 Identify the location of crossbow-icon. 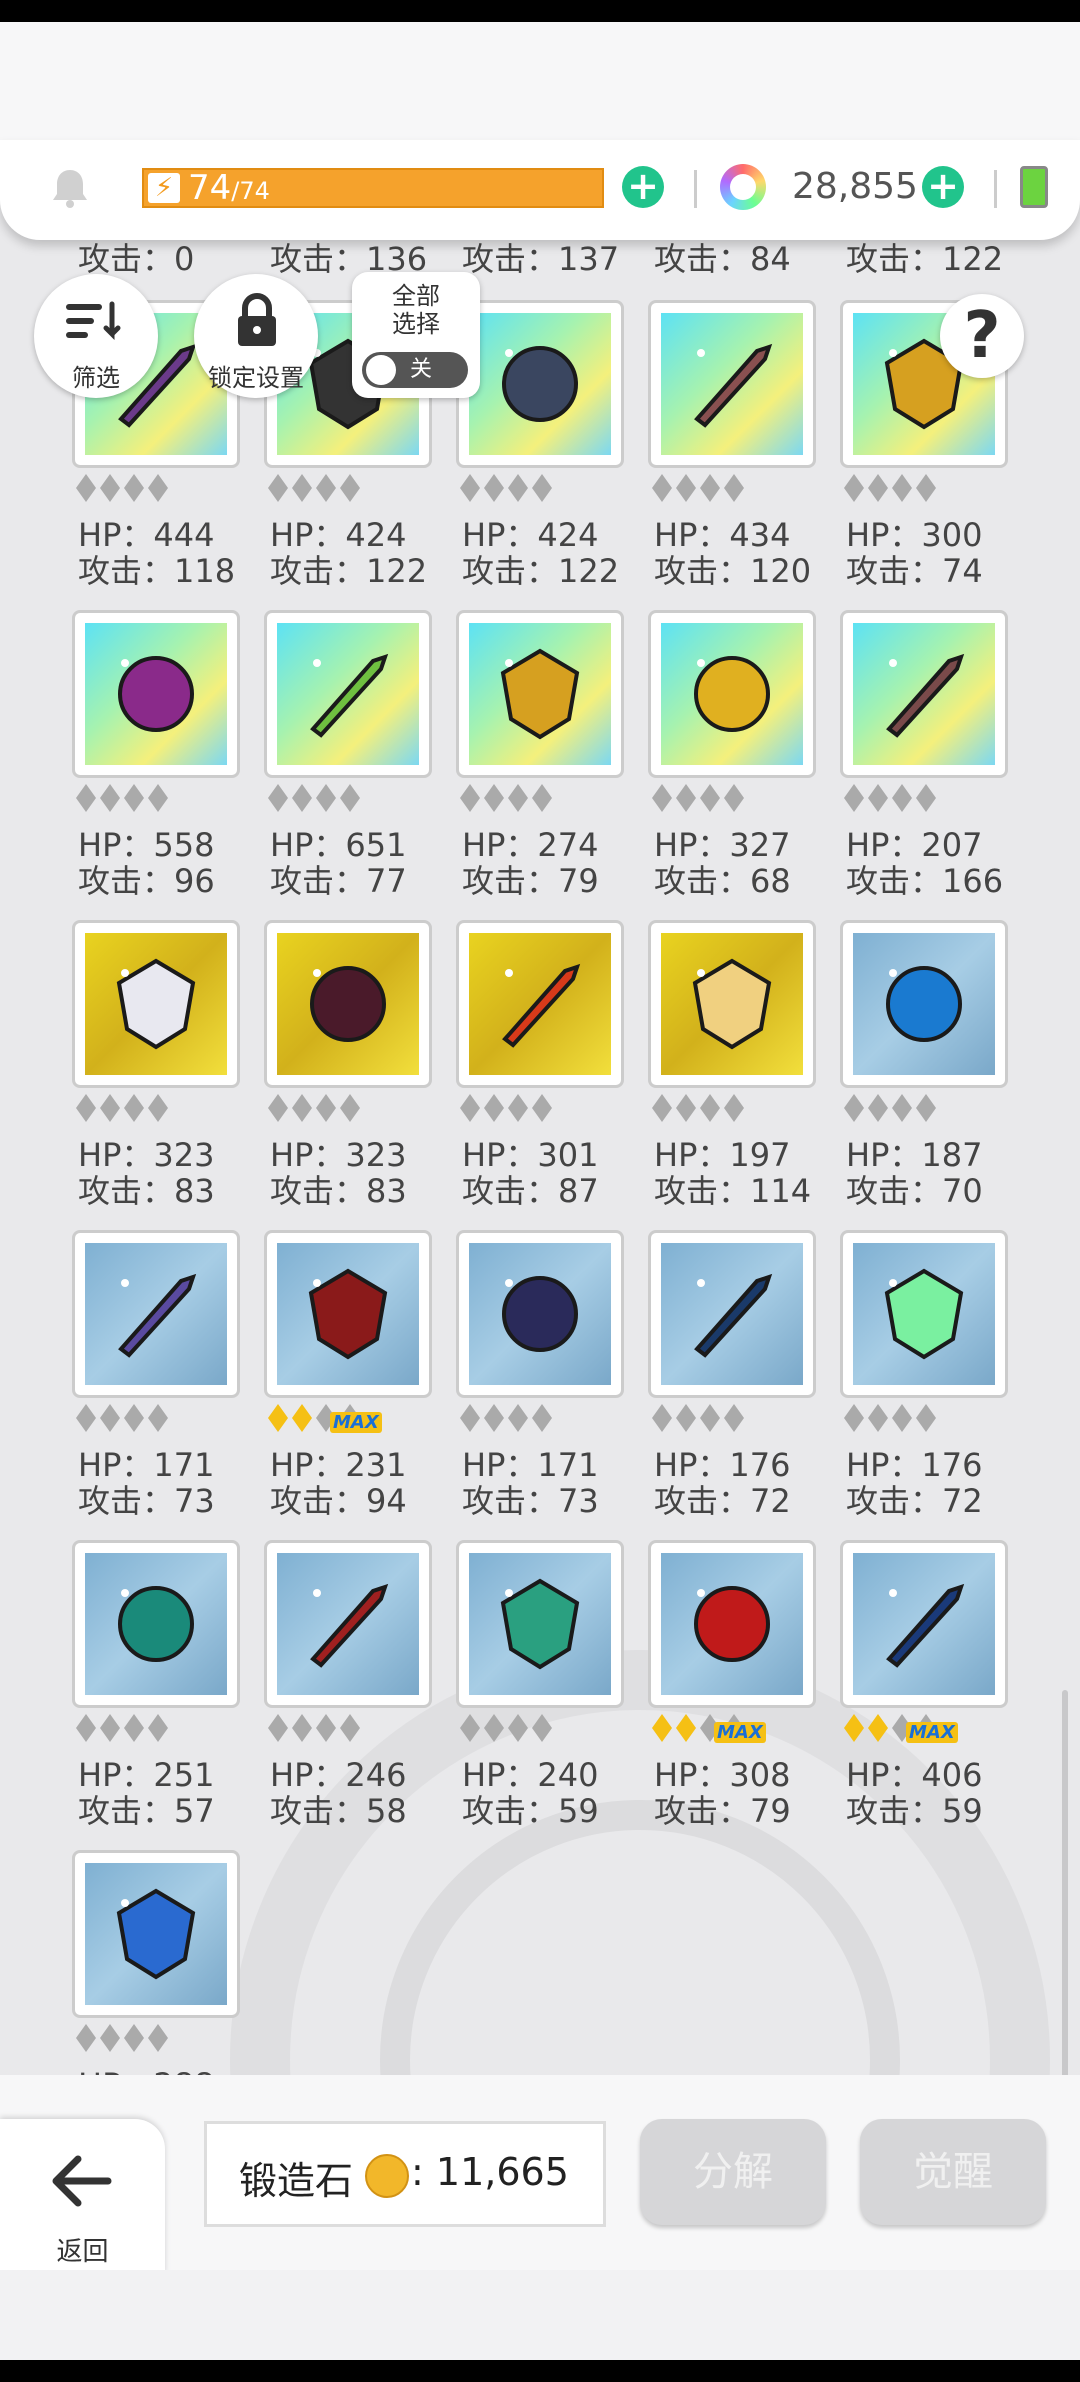
(156, 1004).